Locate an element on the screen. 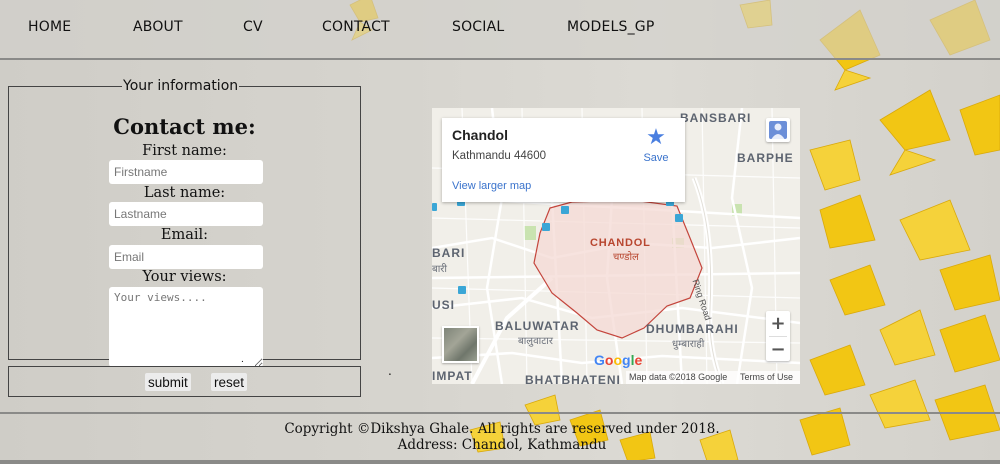 Image resolution: width=1000 pixels, height=464 pixels. nav-models-gp-link: MODELS_GP is located at coordinates (611, 27).